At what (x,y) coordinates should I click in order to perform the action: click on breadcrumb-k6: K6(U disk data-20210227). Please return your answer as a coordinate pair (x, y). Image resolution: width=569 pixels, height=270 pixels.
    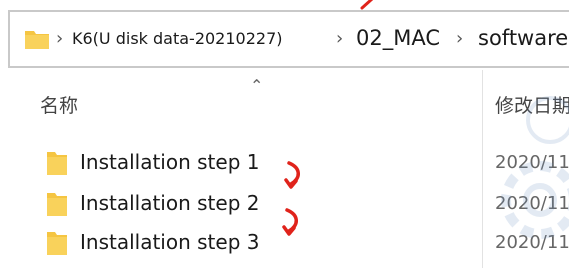
    Looking at the image, I should click on (177, 38).